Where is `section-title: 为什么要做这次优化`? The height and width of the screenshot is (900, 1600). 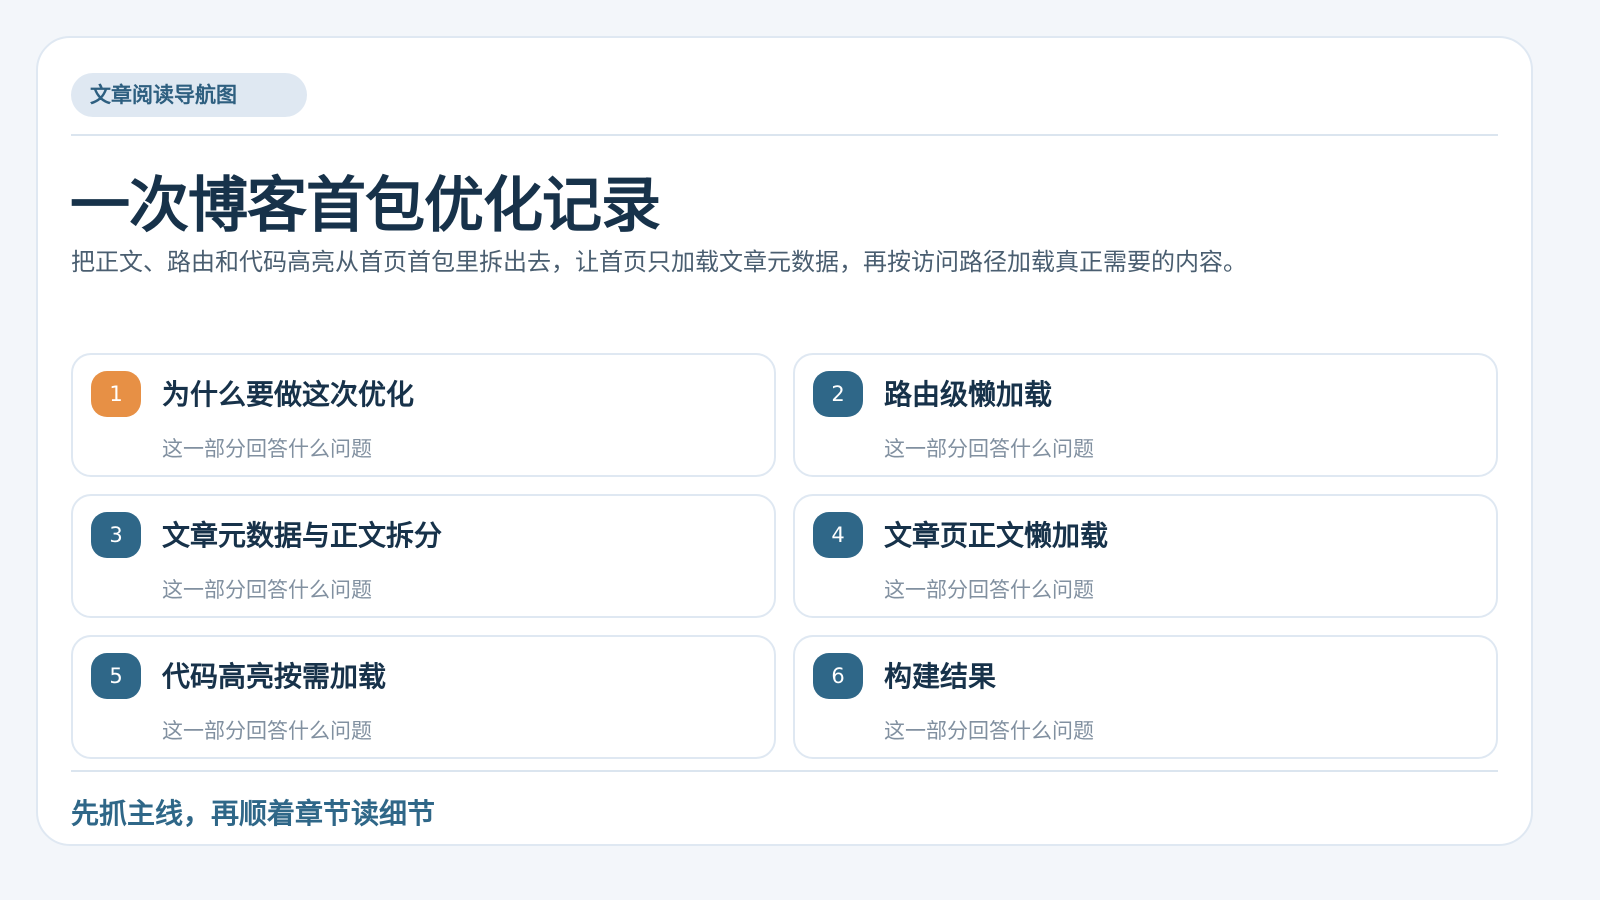
section-title: 为什么要做这次优化 is located at coordinates (288, 394).